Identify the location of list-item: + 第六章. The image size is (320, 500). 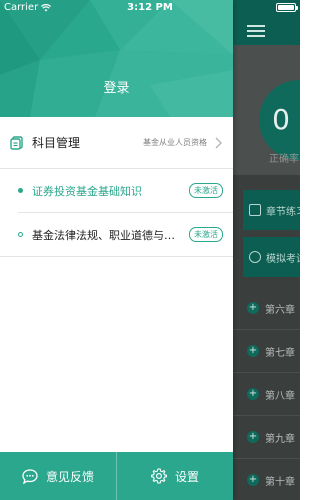
(266, 308).